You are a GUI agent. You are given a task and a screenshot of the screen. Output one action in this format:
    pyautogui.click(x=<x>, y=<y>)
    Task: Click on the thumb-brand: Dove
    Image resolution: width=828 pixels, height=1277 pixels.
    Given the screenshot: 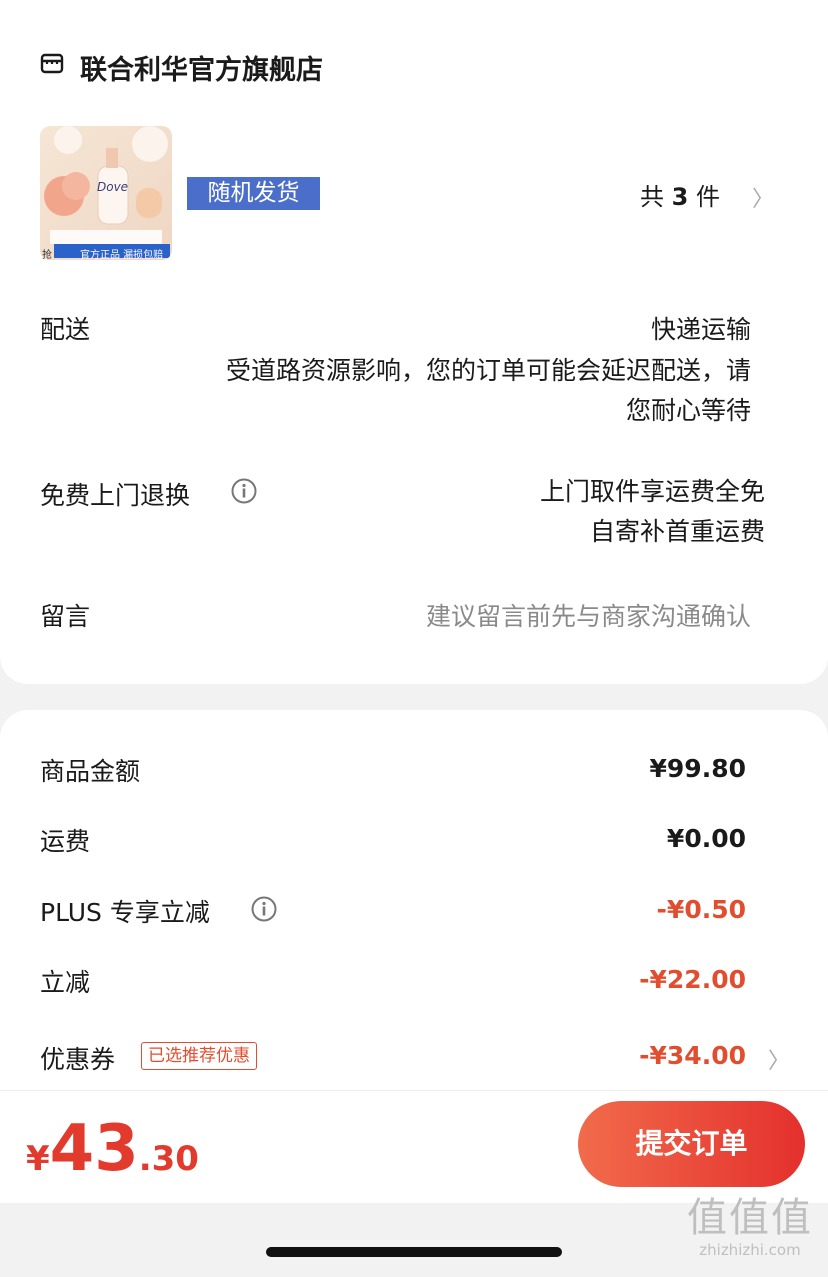 What is the action you would take?
    pyautogui.click(x=113, y=187)
    